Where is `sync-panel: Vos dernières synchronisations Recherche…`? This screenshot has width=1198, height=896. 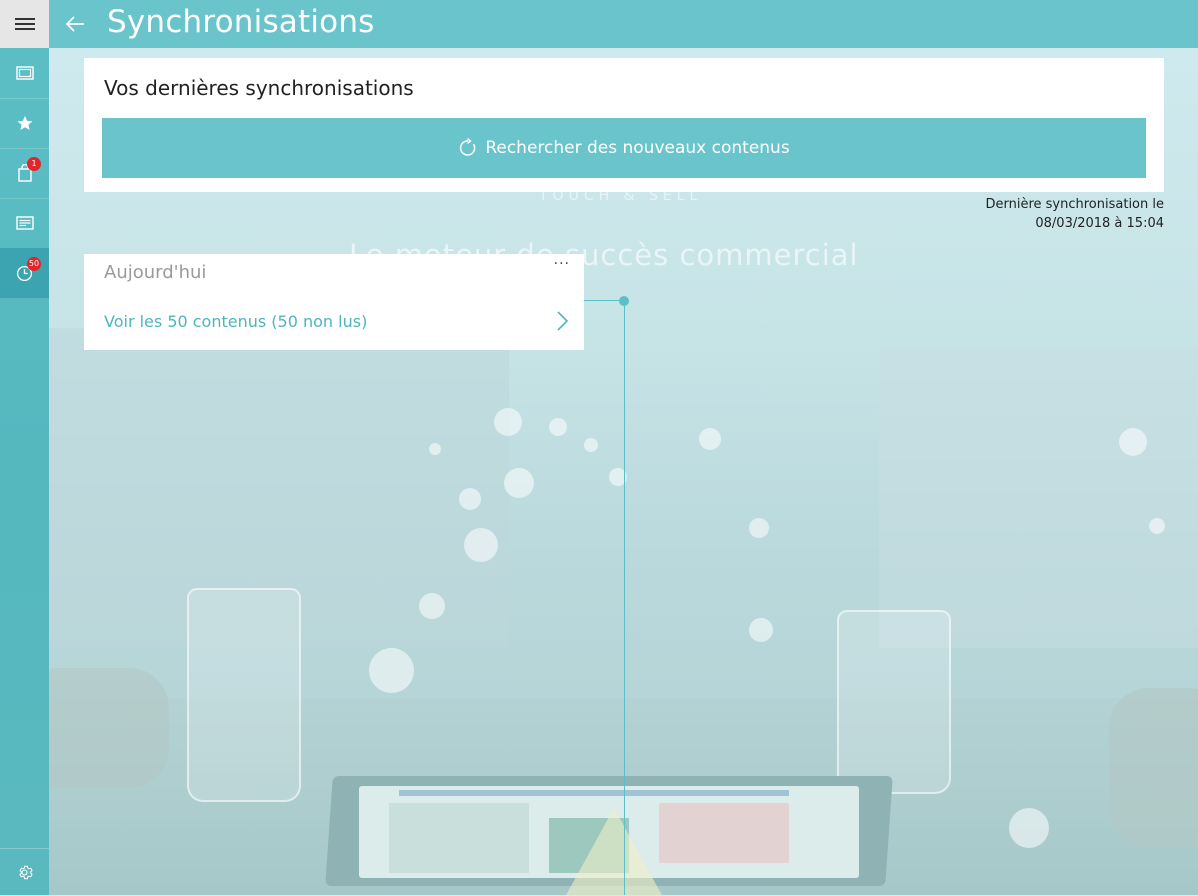
sync-panel: Vos dernières synchronisations Recherche… is located at coordinates (624, 125).